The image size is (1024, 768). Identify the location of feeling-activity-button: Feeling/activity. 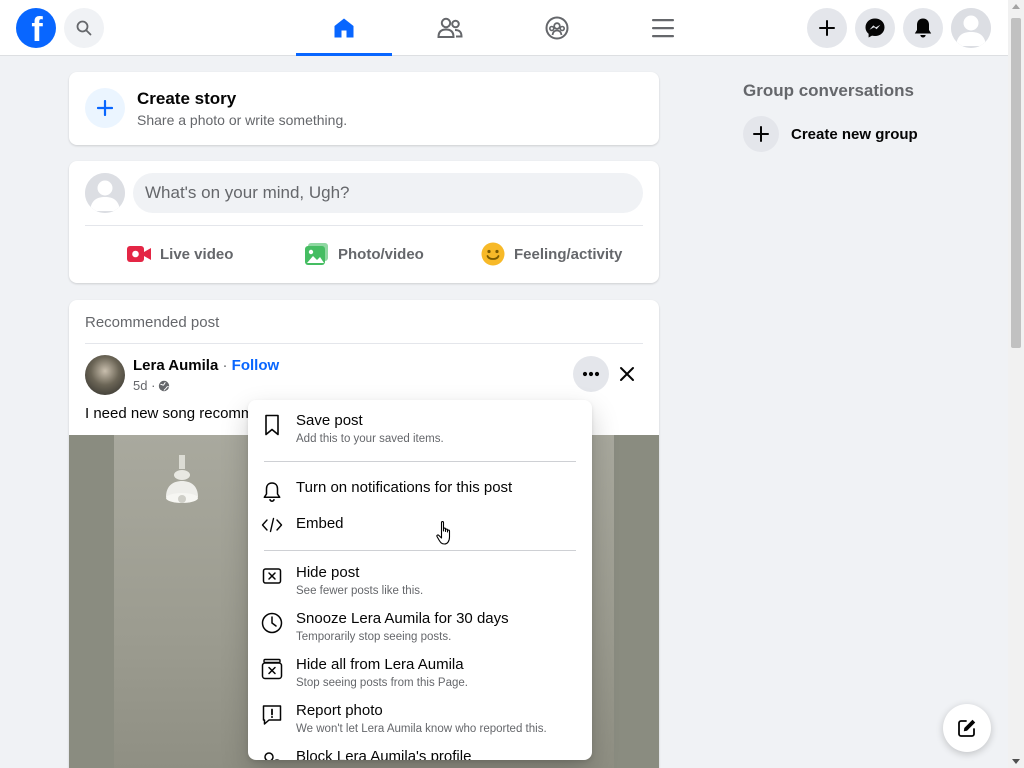
(551, 254).